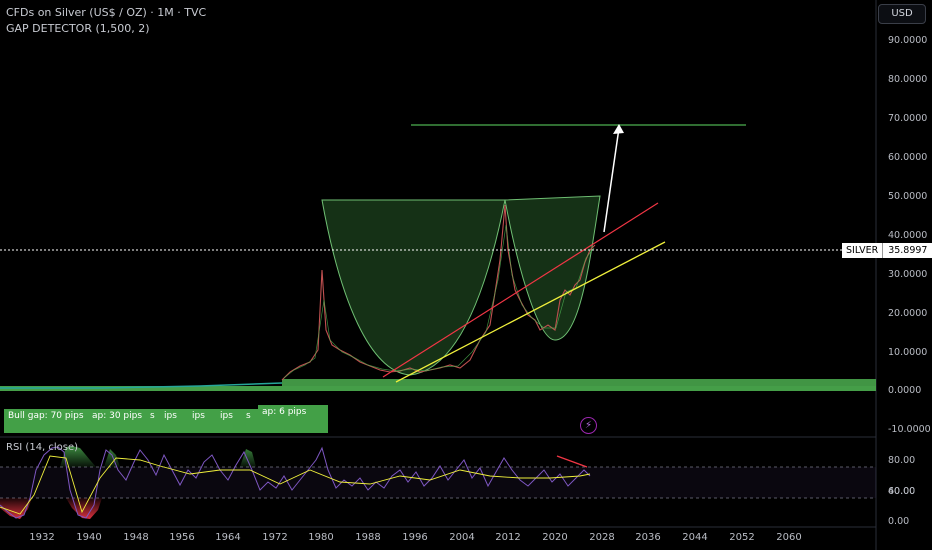 This screenshot has height=550, width=932. Describe the element at coordinates (902, 14) in the screenshot. I see `currency-button: USD` at that location.